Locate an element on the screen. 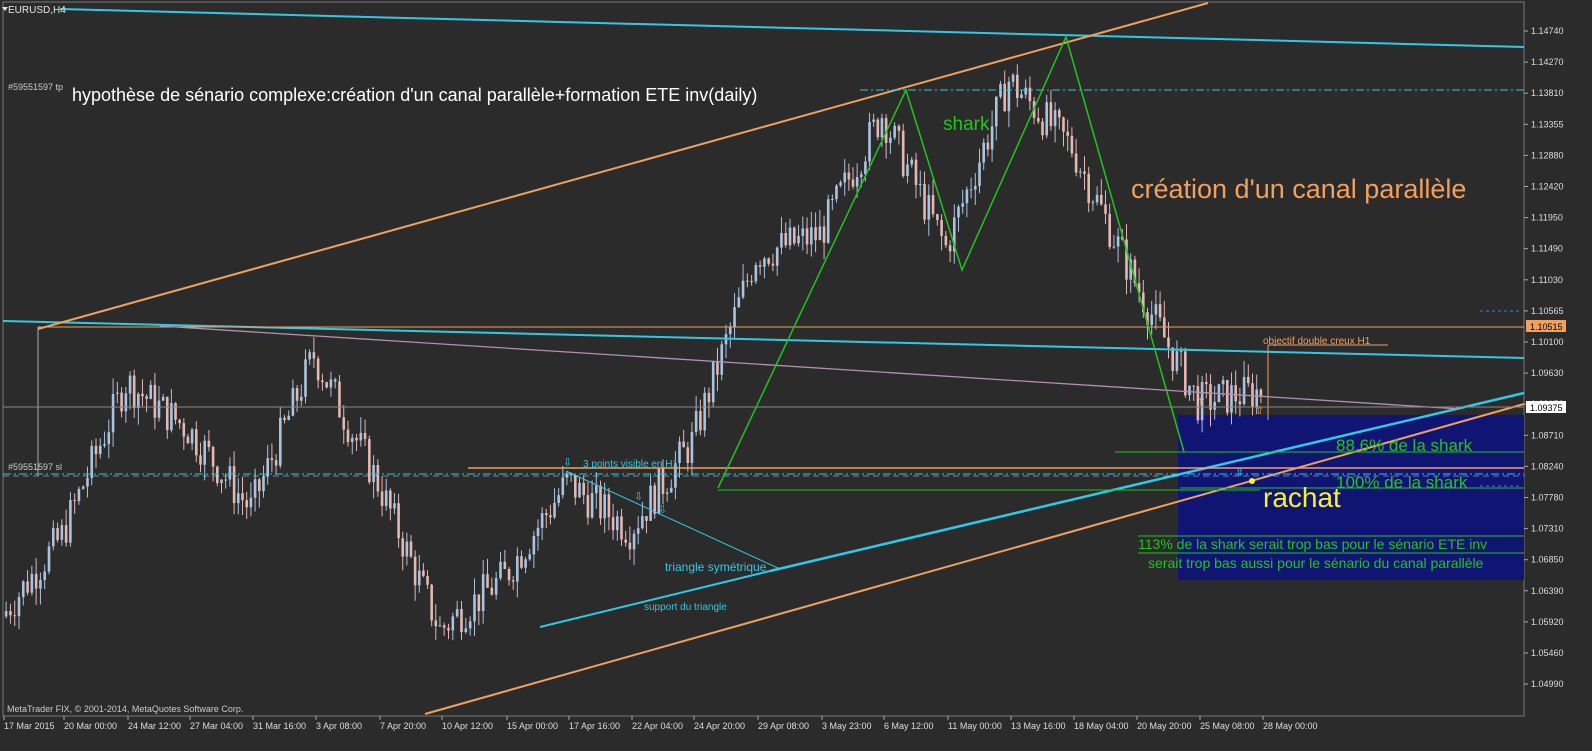 The height and width of the screenshot is (751, 1592). support-label: support du triangle is located at coordinates (685, 607).